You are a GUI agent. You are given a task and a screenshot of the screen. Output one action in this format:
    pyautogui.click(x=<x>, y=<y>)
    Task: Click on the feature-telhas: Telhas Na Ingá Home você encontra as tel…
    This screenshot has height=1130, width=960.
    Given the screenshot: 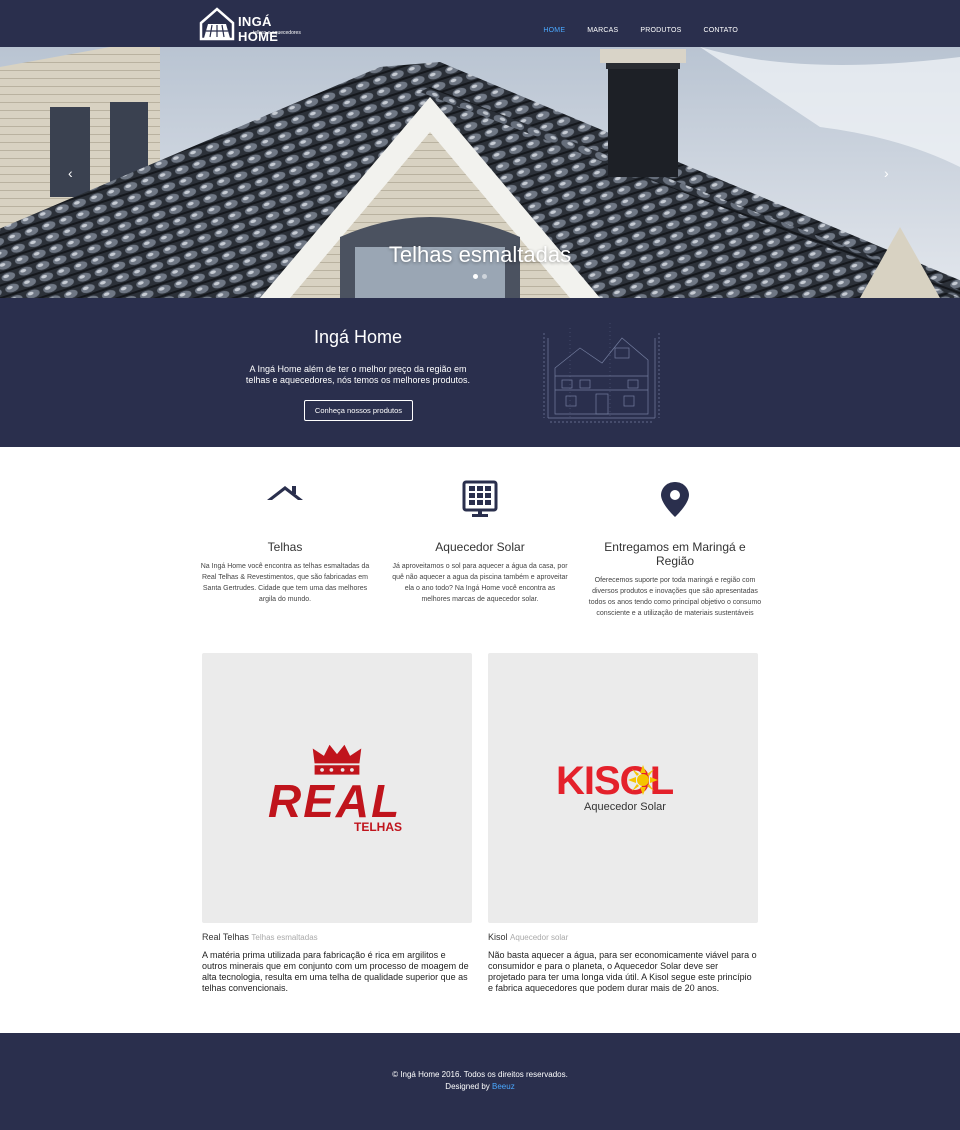 What is the action you would take?
    pyautogui.click(x=285, y=542)
    